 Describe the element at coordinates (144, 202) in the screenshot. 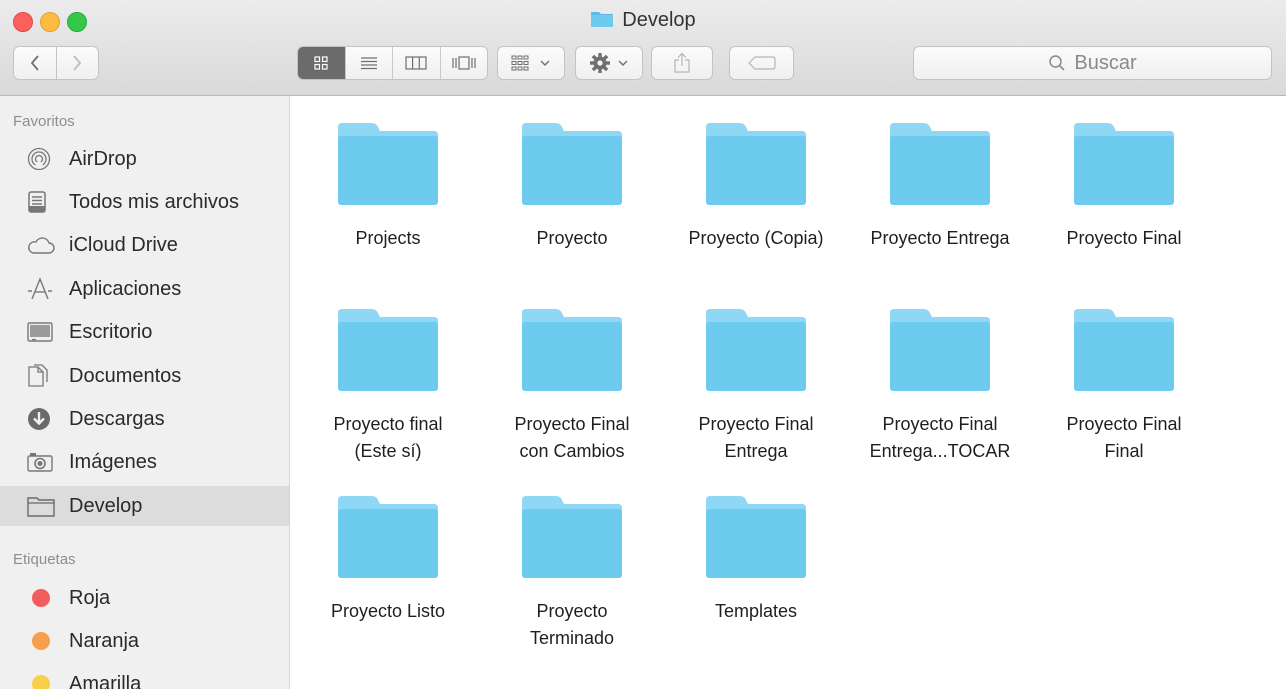

I see `sidebar-item-todos-mis-archivos: Todos mis archivos` at that location.